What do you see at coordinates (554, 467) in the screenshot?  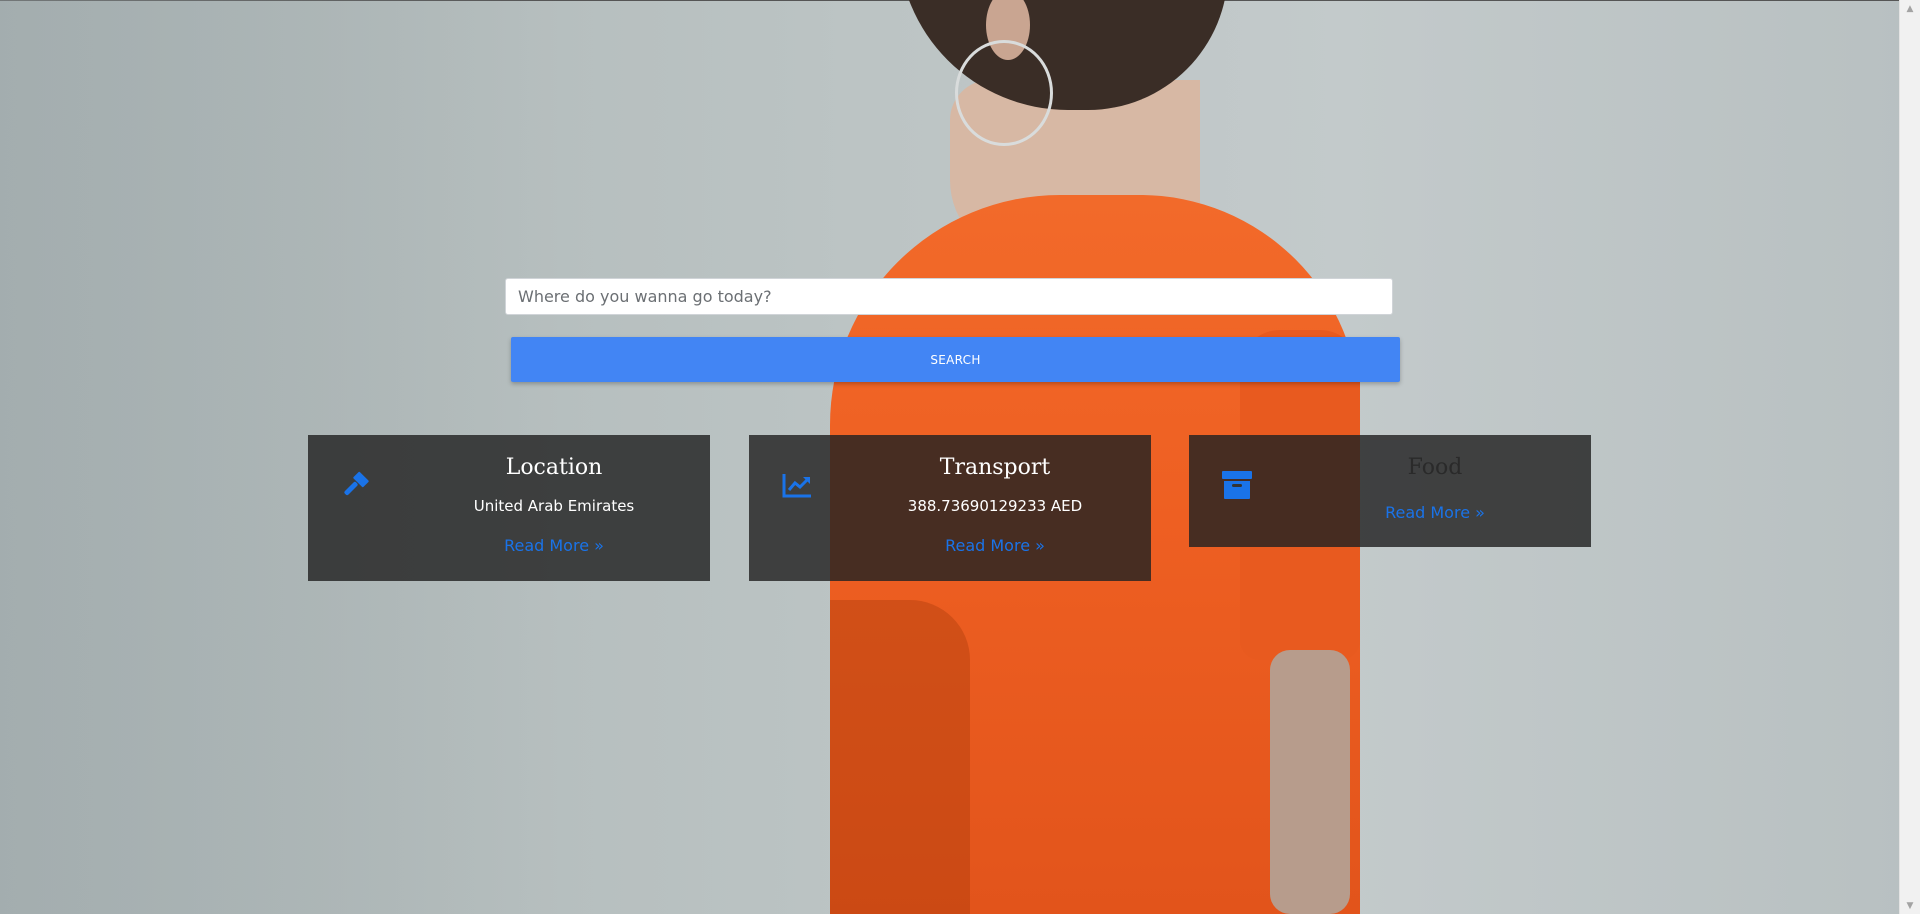 I see `card-title: Location` at bounding box center [554, 467].